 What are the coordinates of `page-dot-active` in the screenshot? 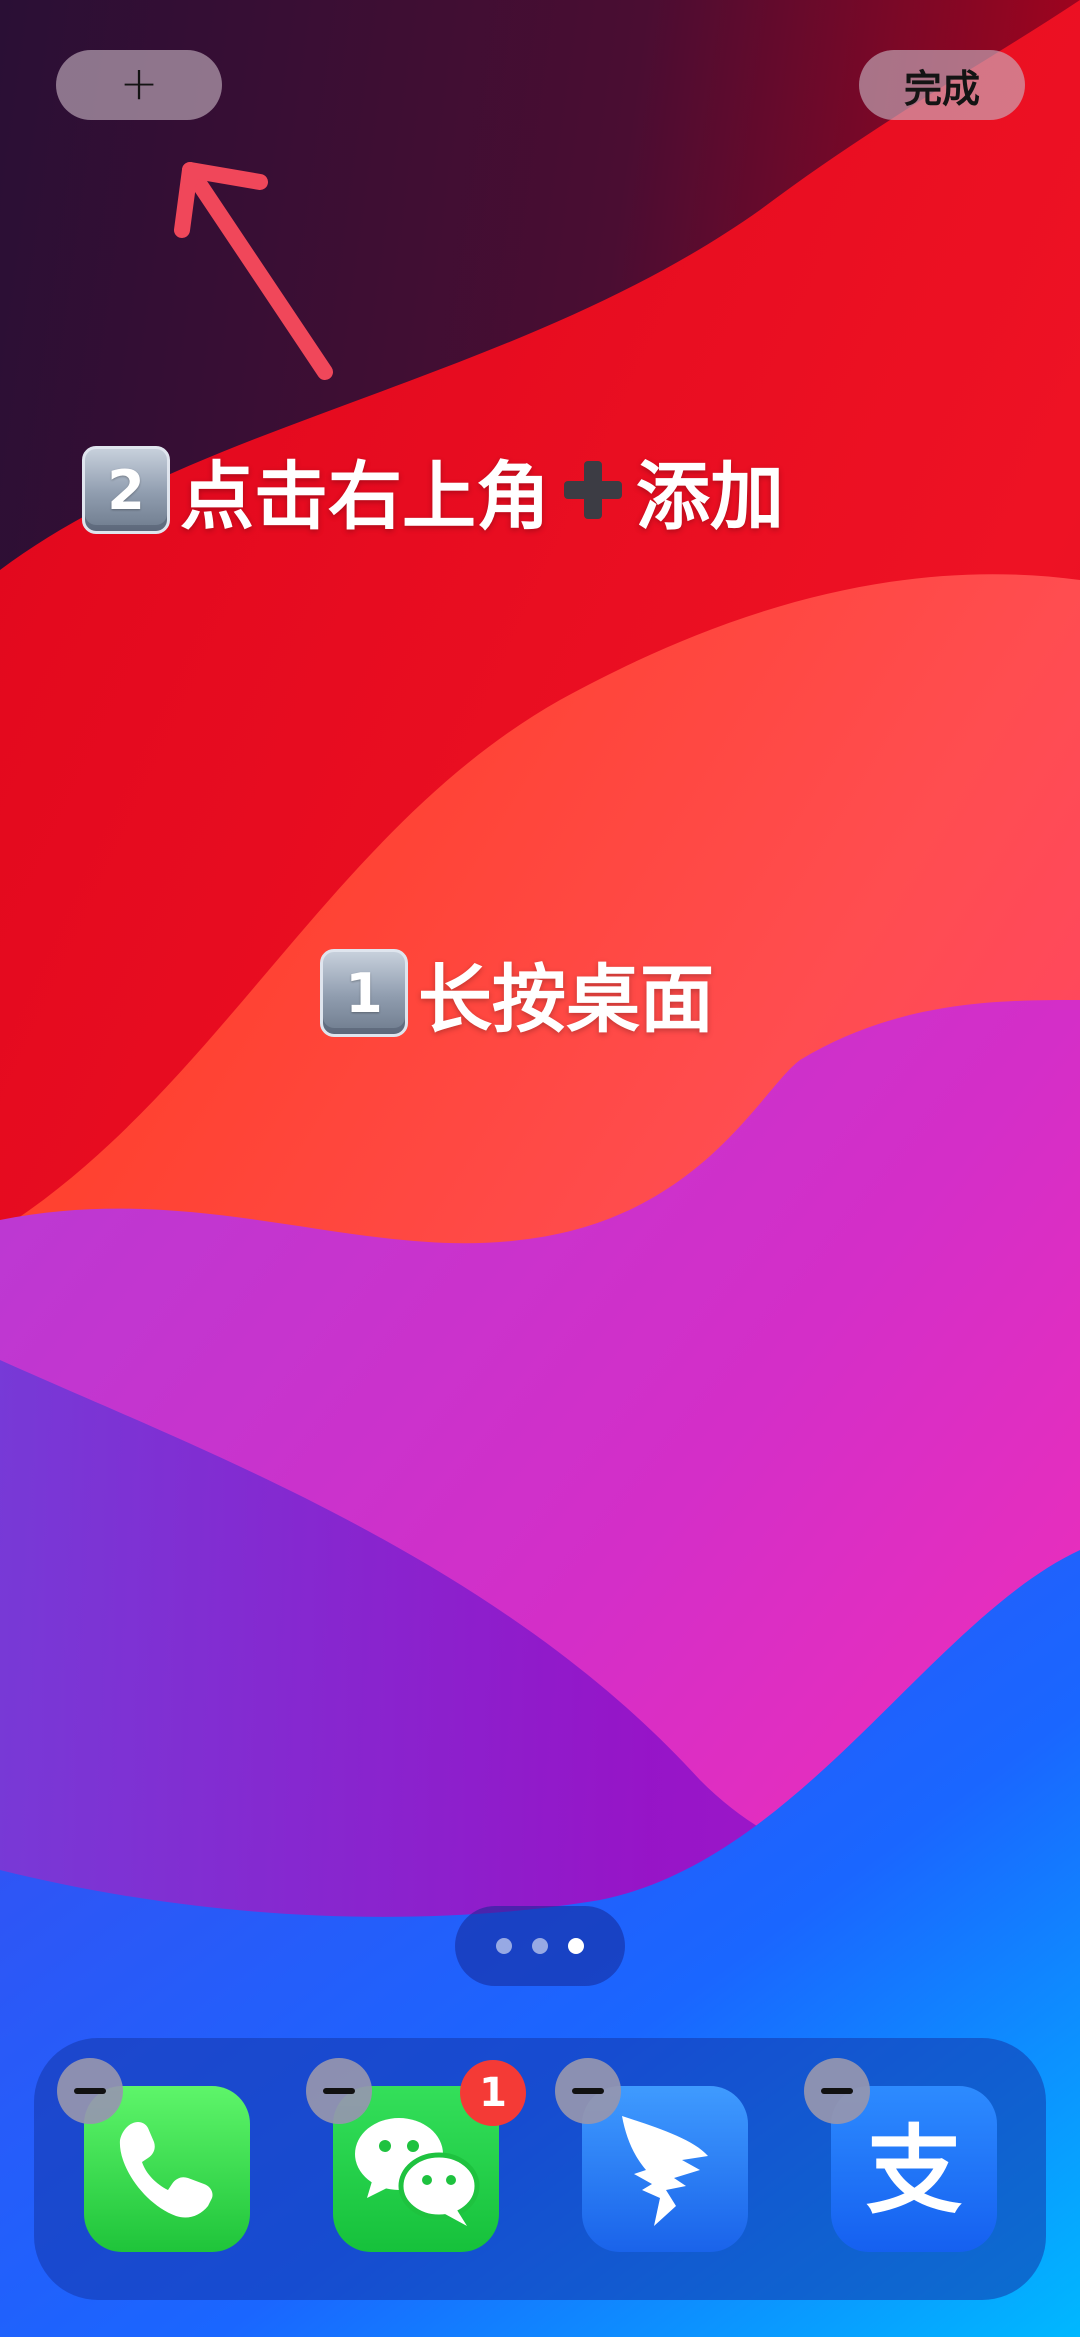 It's located at (576, 1946).